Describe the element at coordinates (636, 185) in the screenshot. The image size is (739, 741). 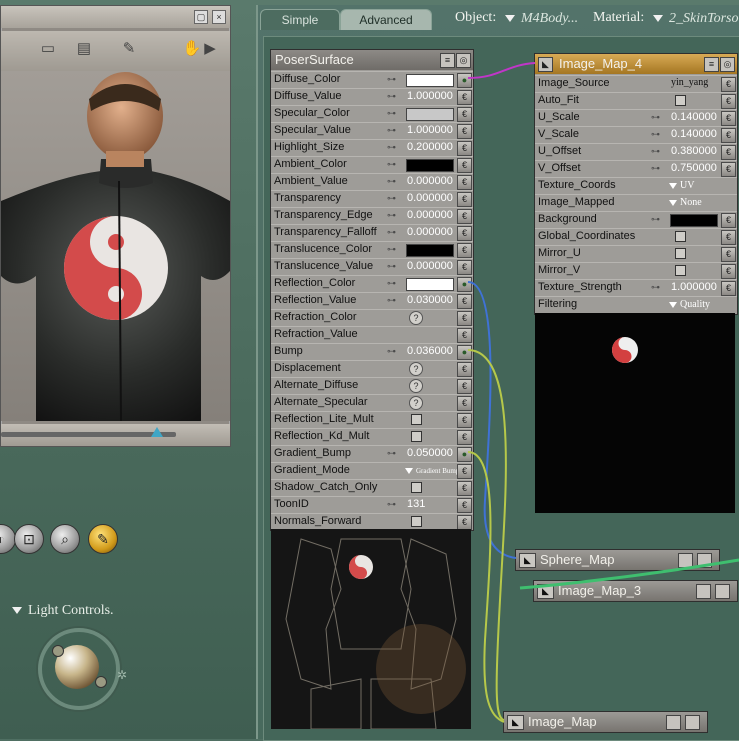
I see `param-row: Texture_Coords UV` at that location.